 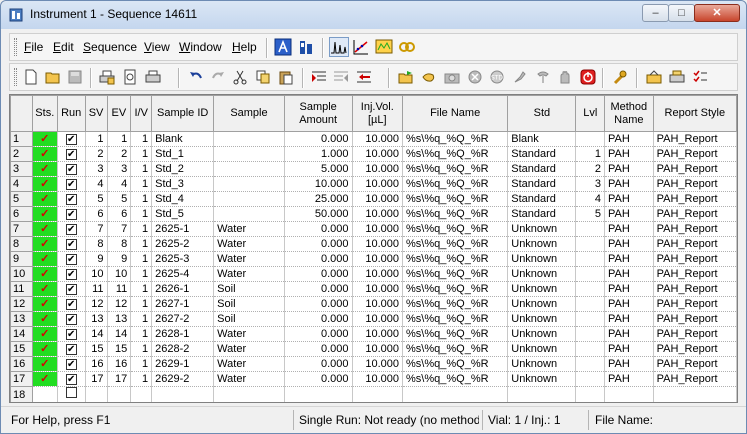 I want to click on sample-id-cell: Std_4, so click(x=183, y=199).